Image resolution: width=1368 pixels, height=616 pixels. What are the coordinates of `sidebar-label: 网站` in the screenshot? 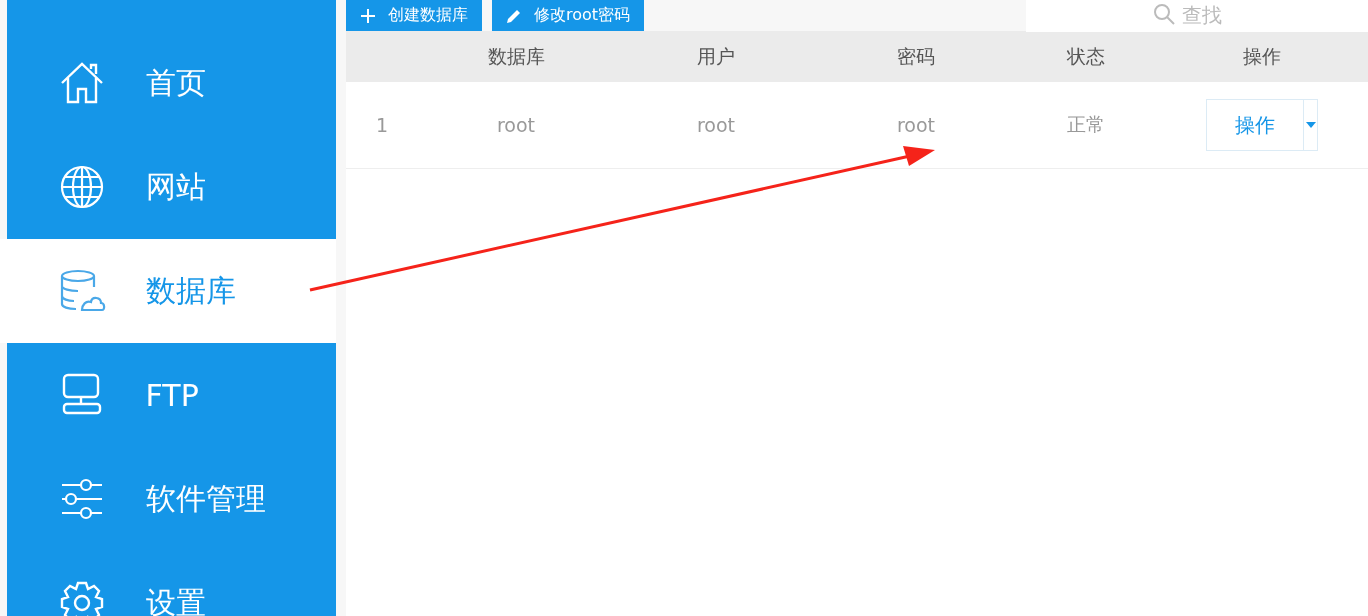 It's located at (175, 186).